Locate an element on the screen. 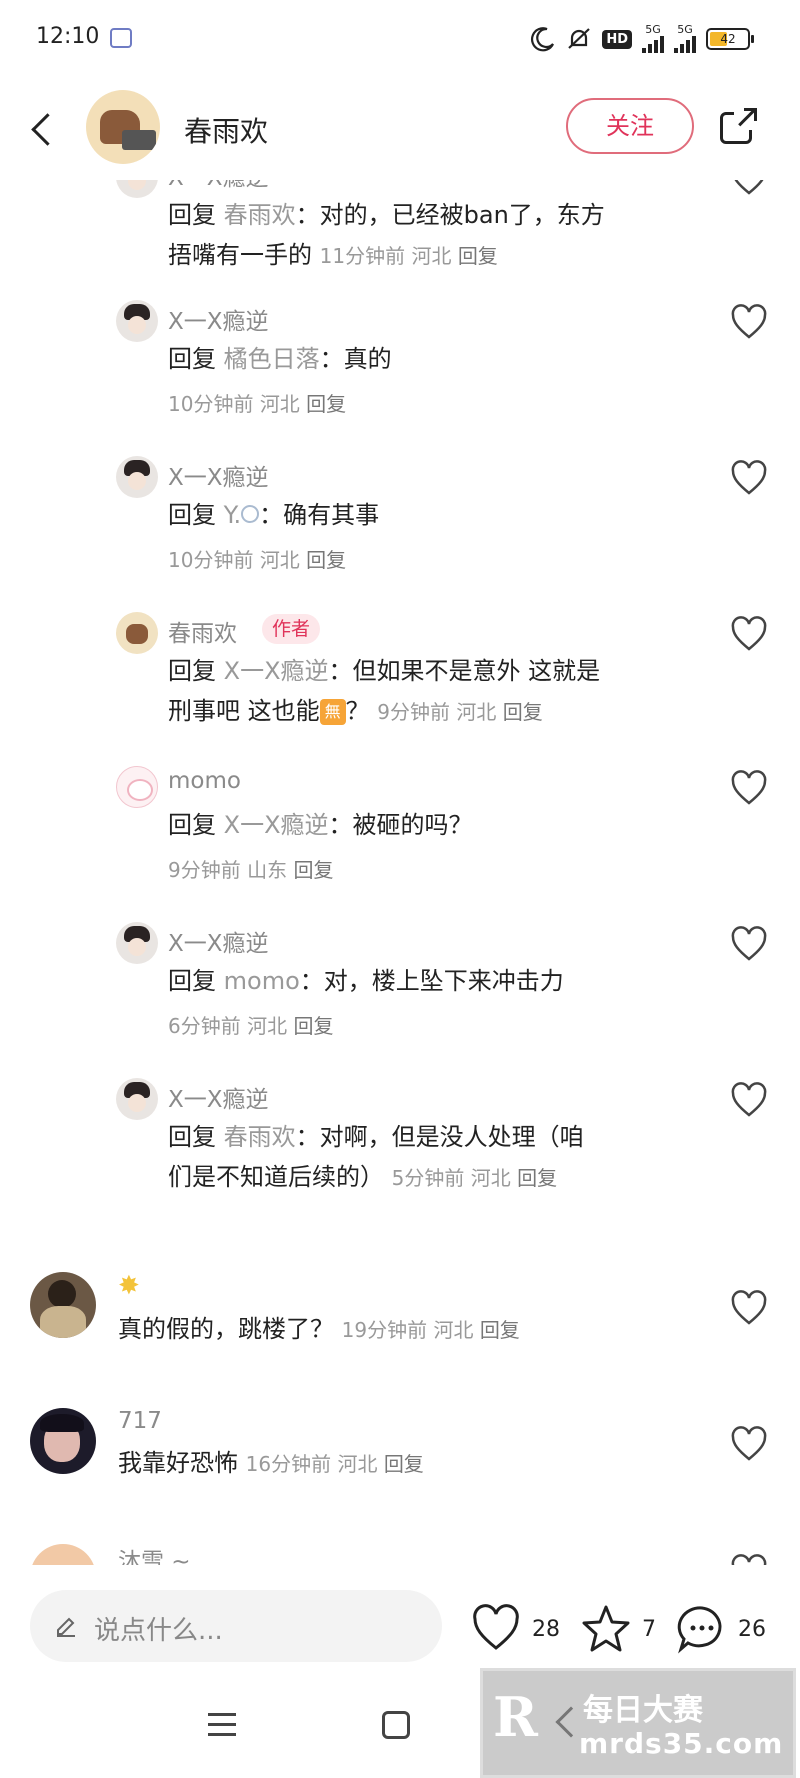 This screenshot has width=800, height=1778. comment-text-line2: 捂嘴有一手的 11分钟前 河北 回复 is located at coordinates (333, 255).